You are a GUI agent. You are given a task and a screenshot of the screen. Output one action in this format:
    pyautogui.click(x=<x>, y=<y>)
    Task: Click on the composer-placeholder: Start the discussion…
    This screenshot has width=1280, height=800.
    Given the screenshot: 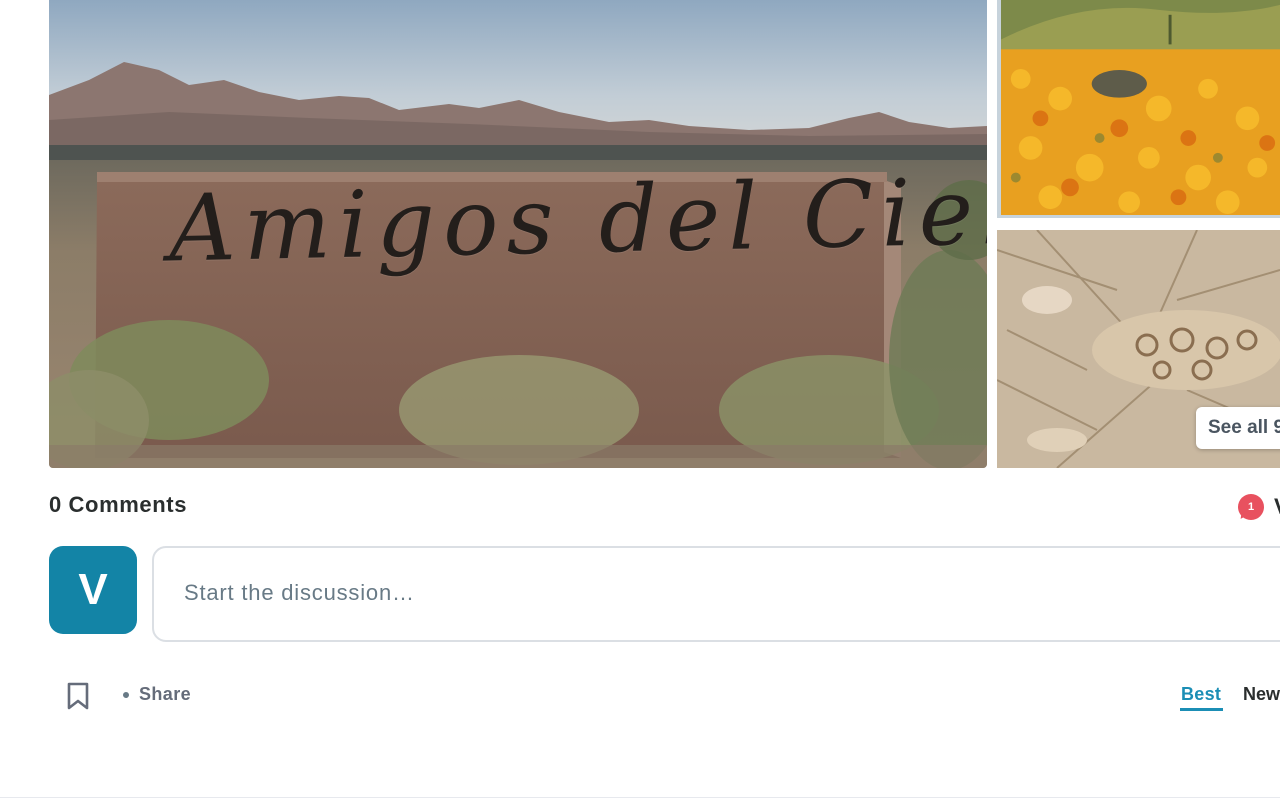 What is the action you would take?
    pyautogui.click(x=299, y=592)
    